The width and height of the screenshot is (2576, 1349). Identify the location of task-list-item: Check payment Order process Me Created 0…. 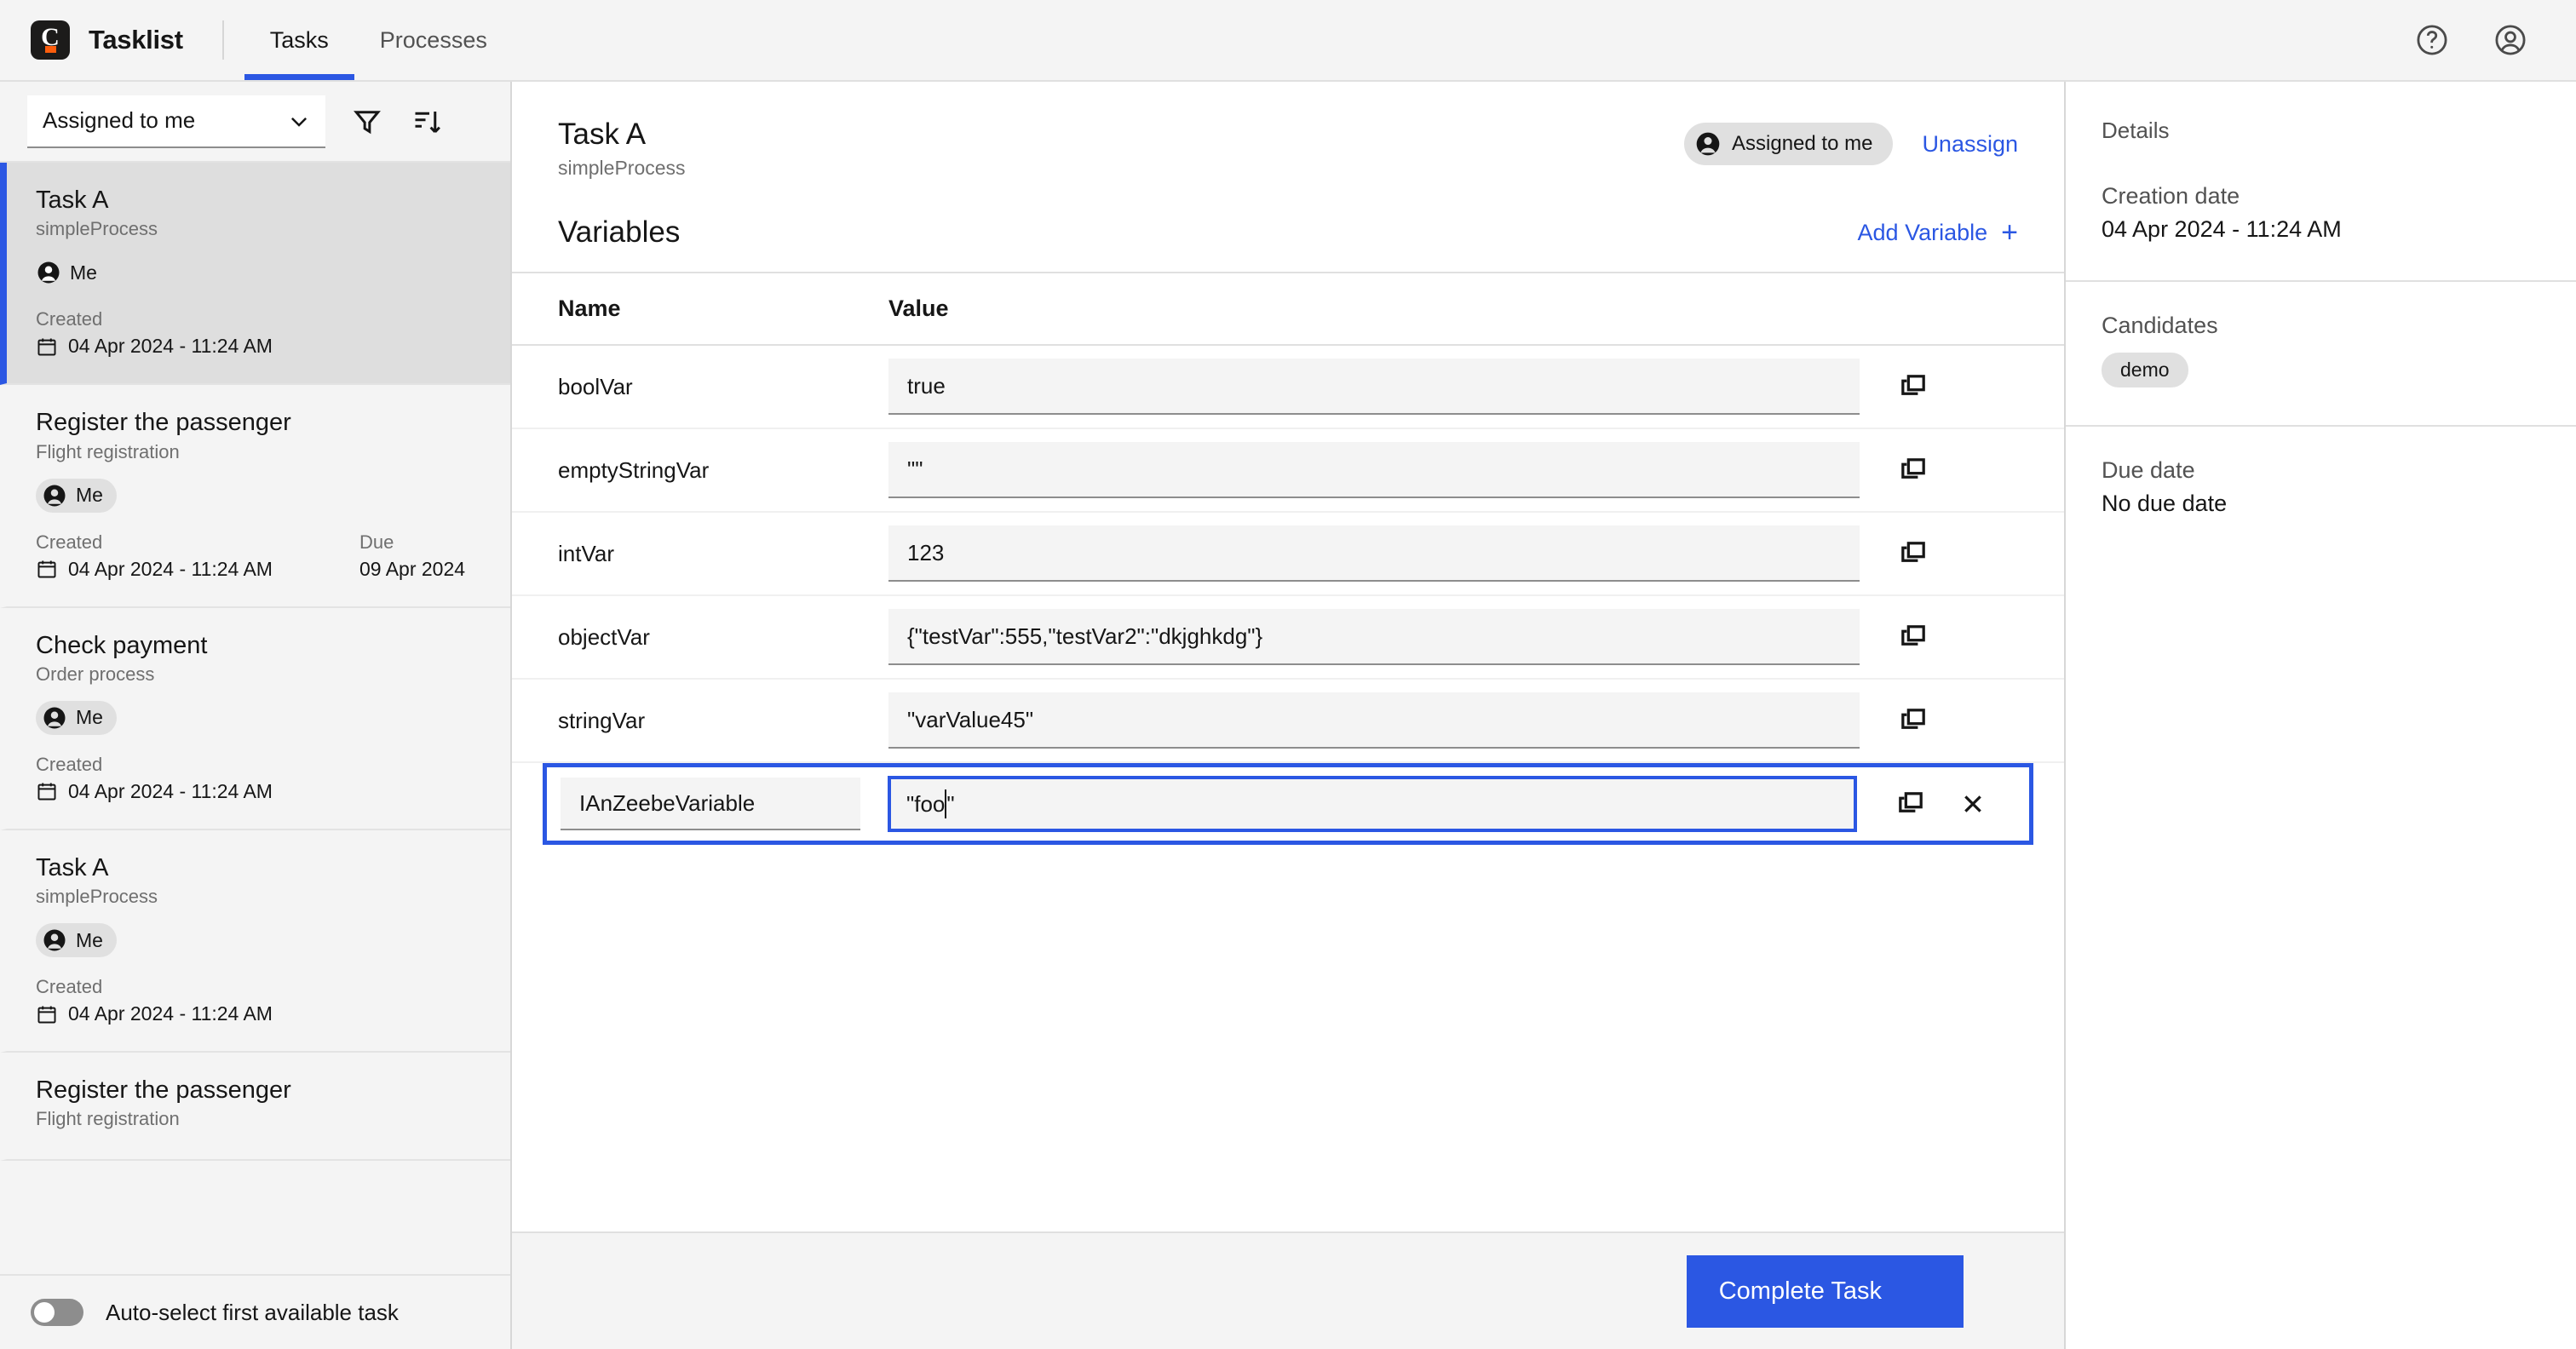
(255, 719).